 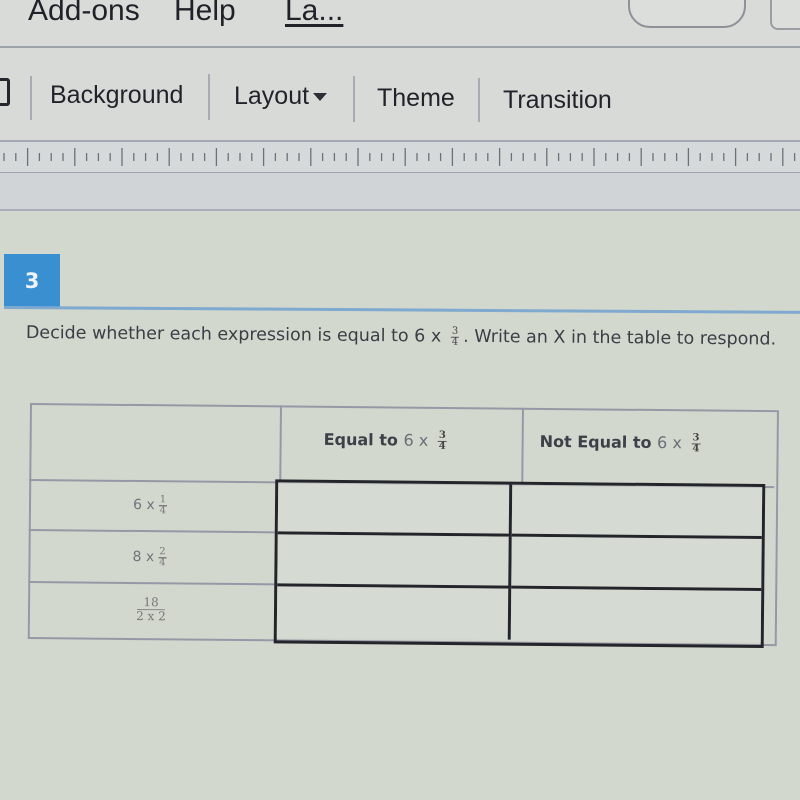 I want to click on answer-cell-r2-equal, so click(x=394, y=561).